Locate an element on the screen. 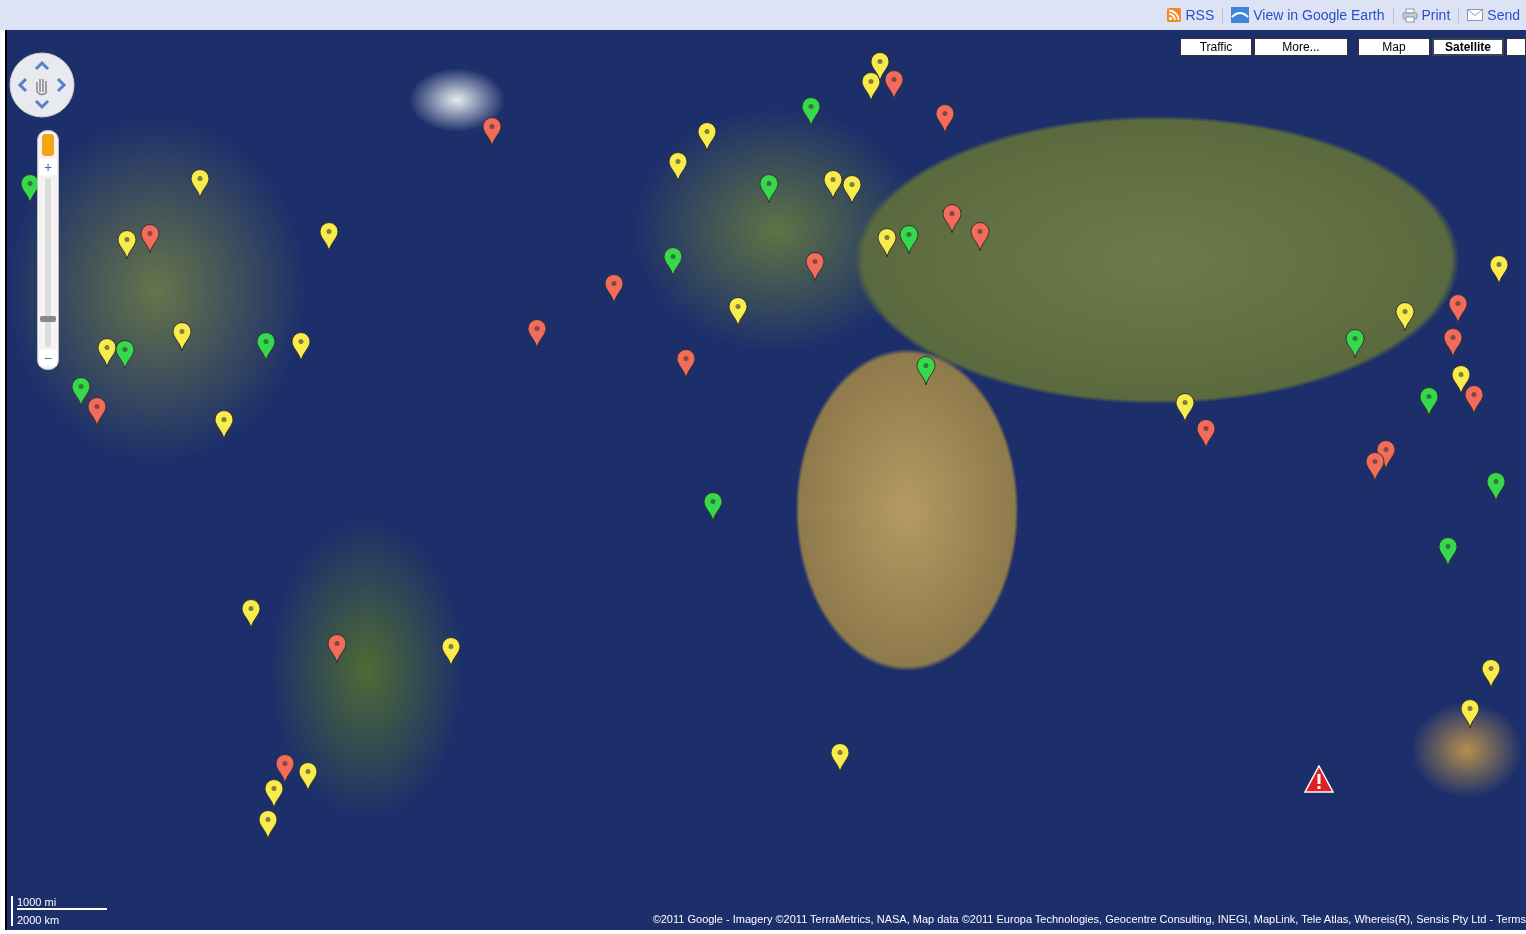  zoom-out-button: − is located at coordinates (48, 358).